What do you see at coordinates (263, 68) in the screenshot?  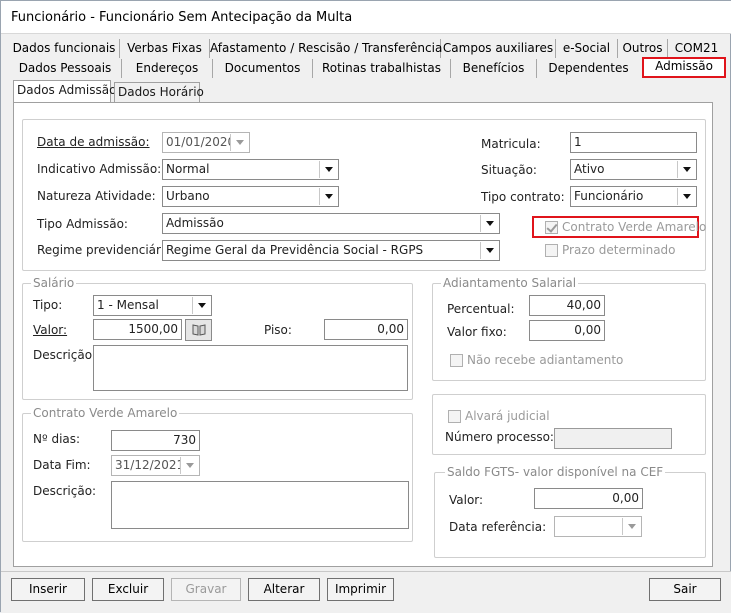 I see `tab-documentos: Documentos` at bounding box center [263, 68].